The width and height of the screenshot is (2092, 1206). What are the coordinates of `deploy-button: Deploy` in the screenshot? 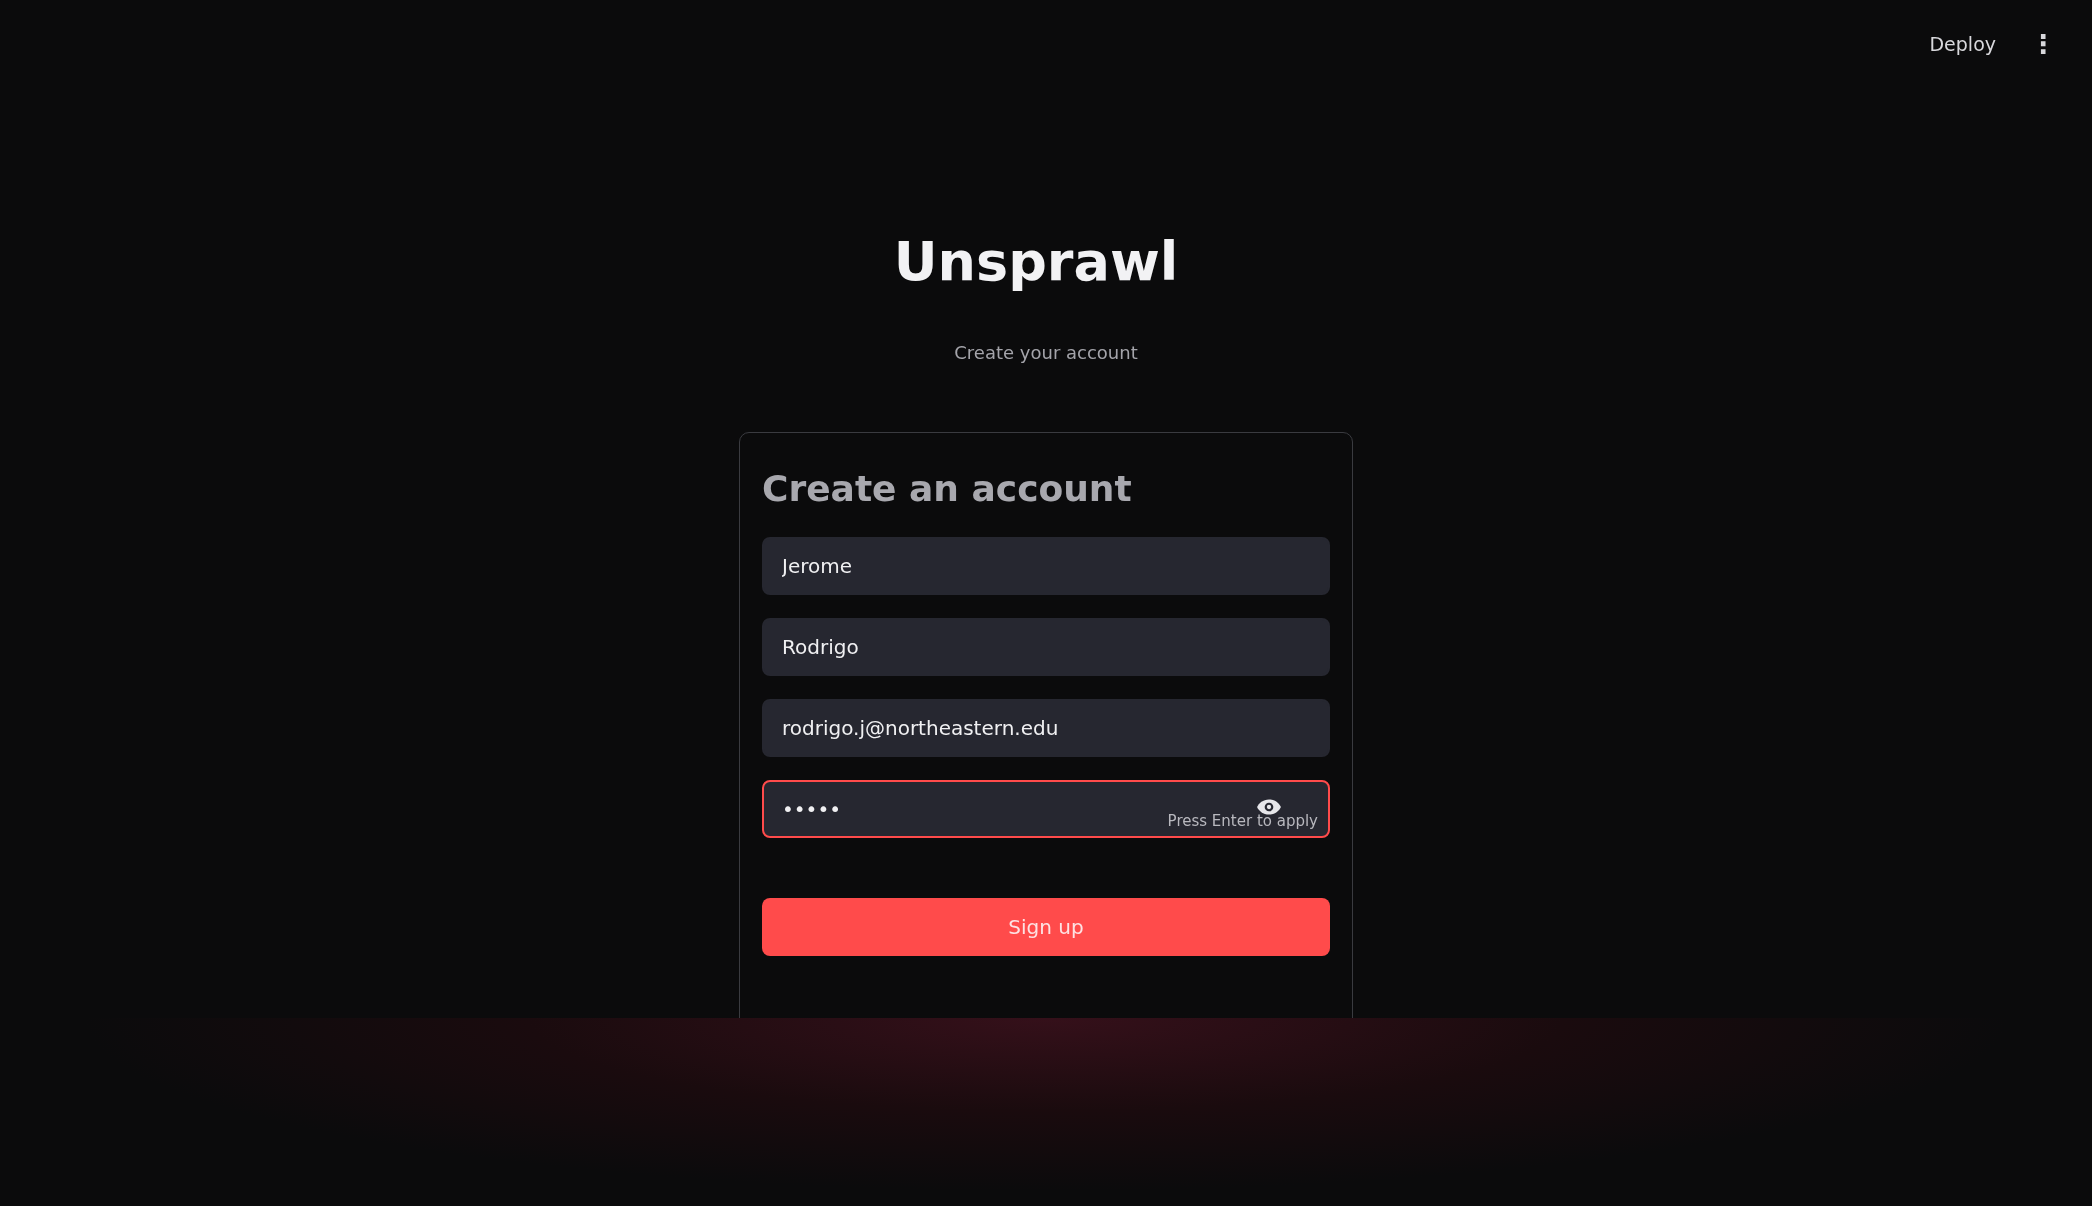 It's located at (1962, 44).